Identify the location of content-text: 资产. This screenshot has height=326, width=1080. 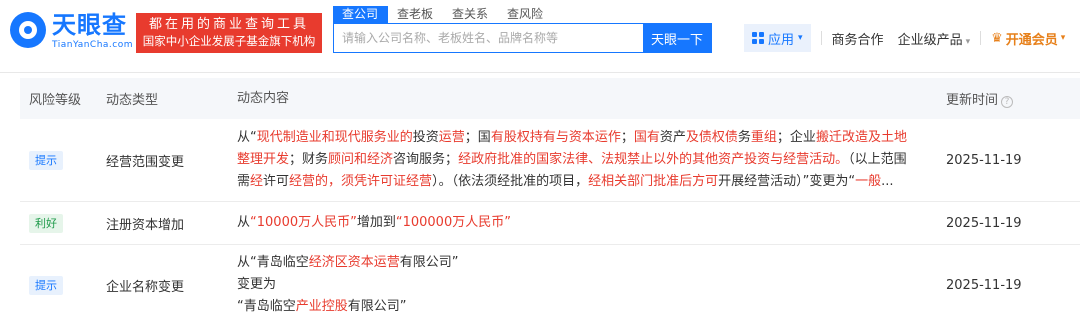
(672, 137).